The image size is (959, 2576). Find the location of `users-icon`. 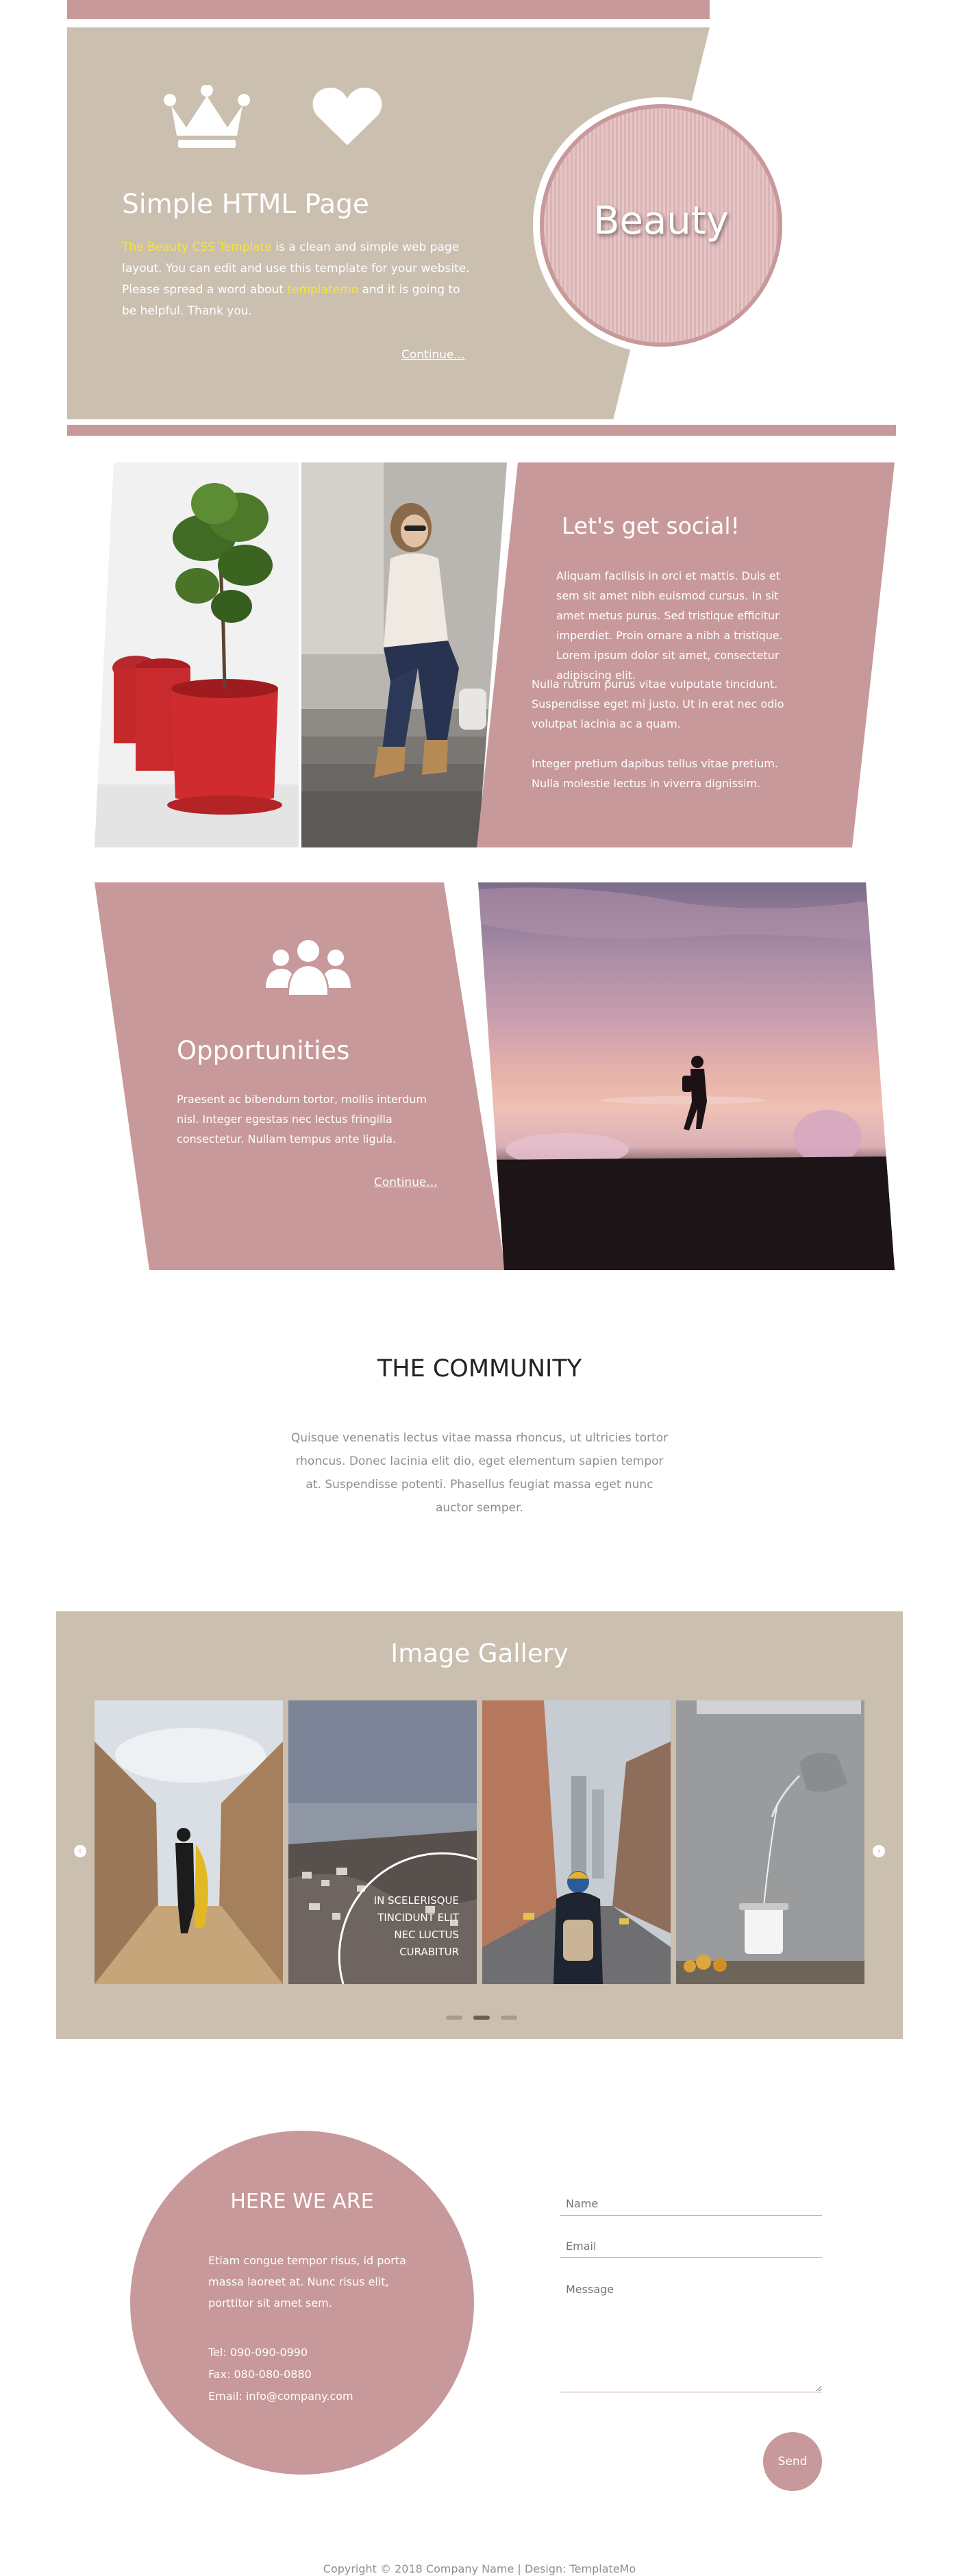

users-icon is located at coordinates (308, 967).